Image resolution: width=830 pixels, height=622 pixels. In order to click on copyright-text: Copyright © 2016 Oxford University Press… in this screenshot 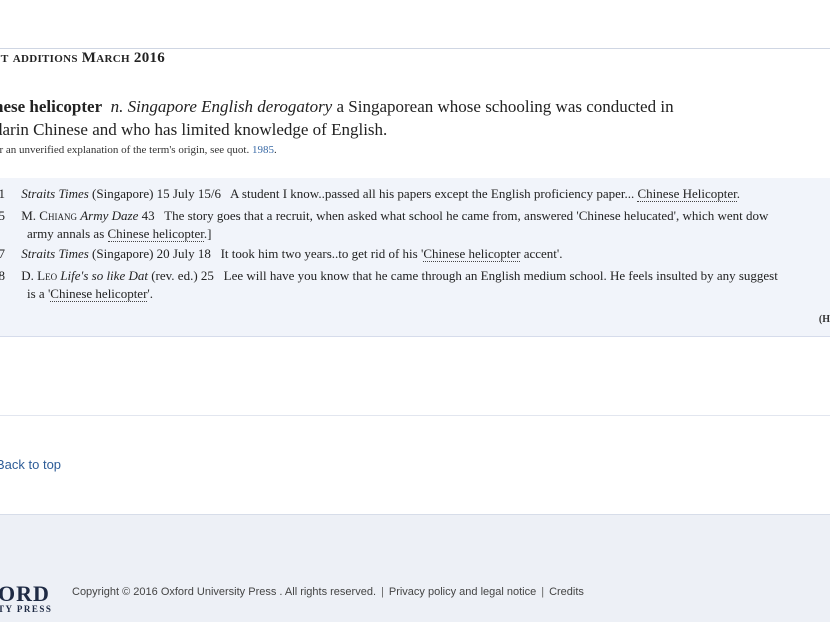, I will do `click(224, 592)`.